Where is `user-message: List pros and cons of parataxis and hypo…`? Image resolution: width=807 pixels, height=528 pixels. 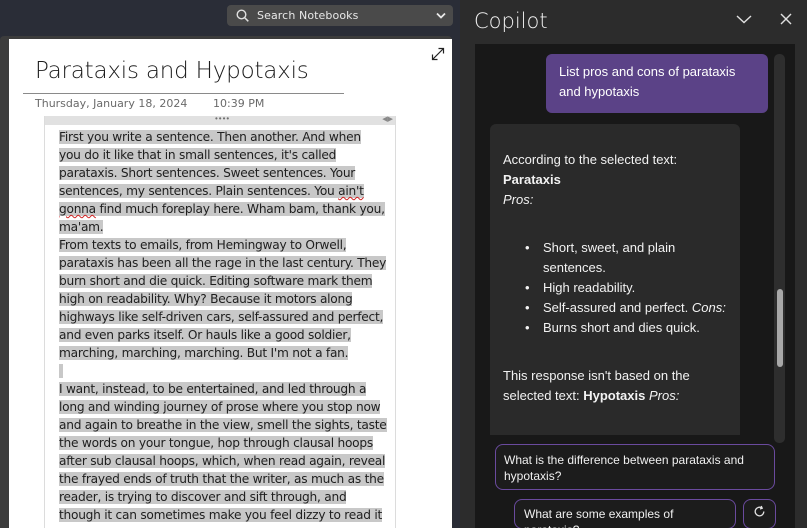 user-message: List pros and cons of parataxis and hypo… is located at coordinates (657, 83).